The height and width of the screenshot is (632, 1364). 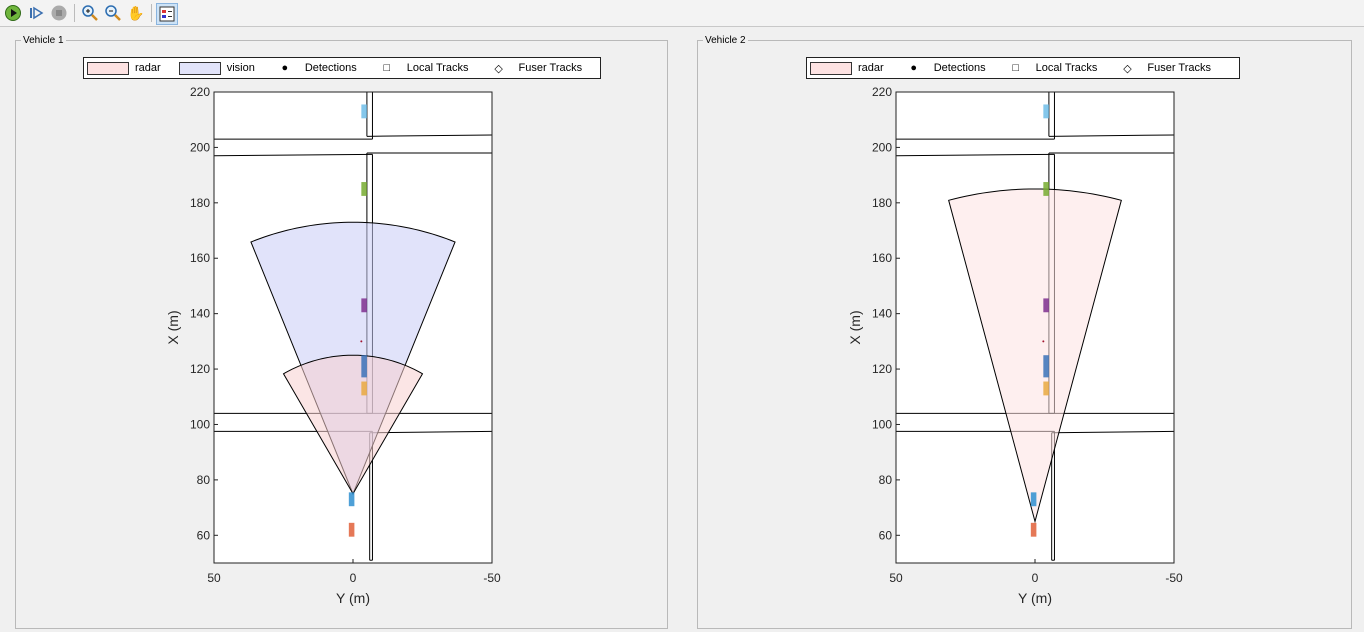 I want to click on legend-toggle-icon, so click(x=167, y=14).